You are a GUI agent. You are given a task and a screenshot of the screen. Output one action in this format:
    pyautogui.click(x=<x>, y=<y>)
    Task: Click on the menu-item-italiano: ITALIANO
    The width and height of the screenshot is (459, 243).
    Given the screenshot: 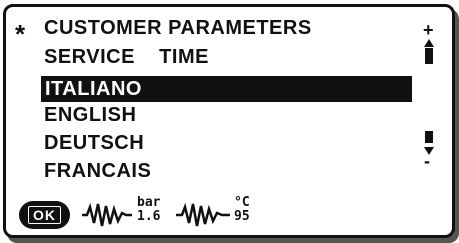 What is the action you would take?
    pyautogui.click(x=93, y=89)
    